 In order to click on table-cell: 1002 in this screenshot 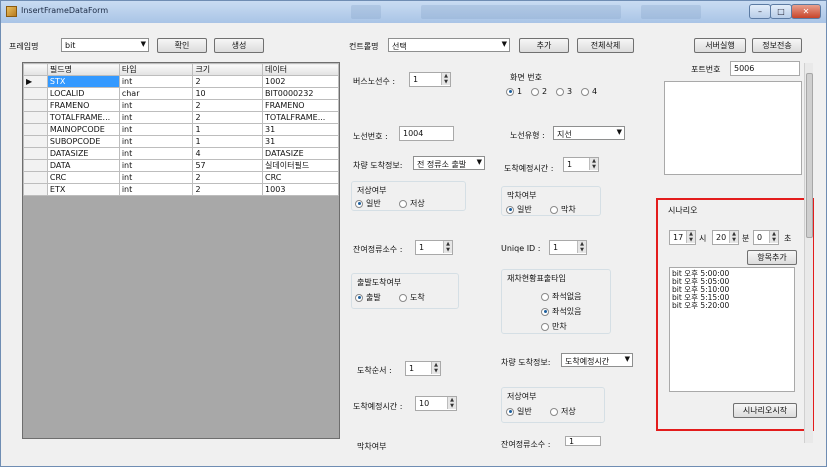, I will do `click(300, 81)`.